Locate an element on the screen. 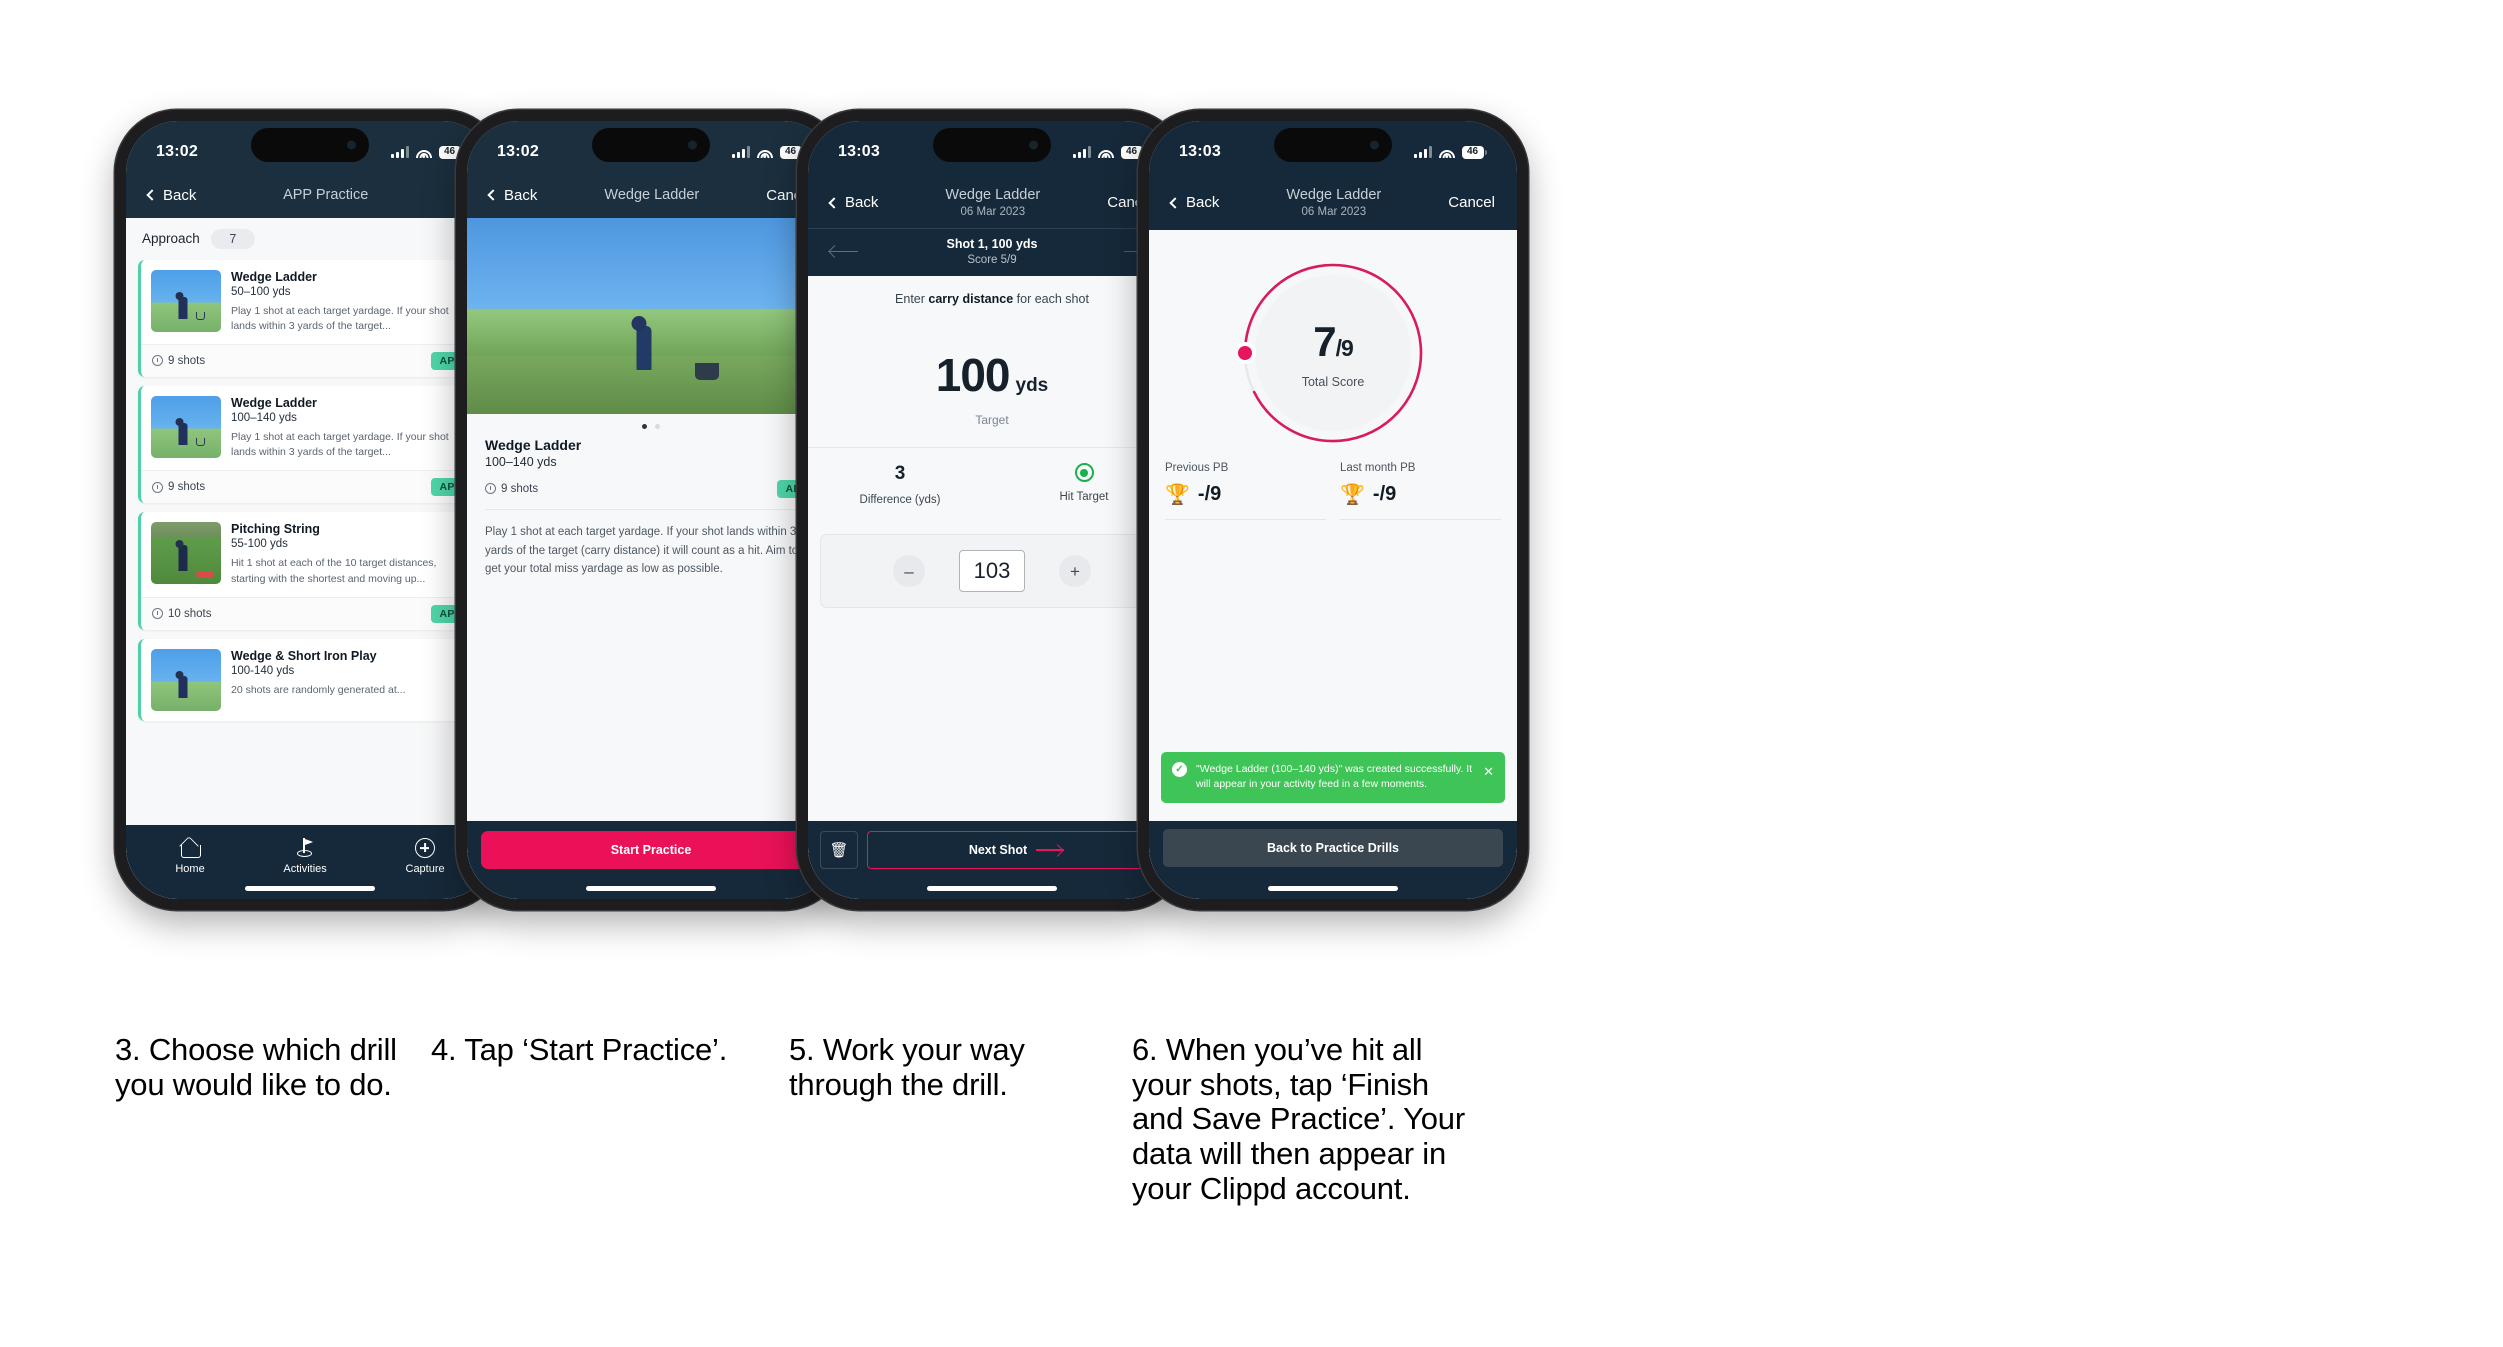 The width and height of the screenshot is (2503, 1347). next-shot-button: Next Shot is located at coordinates (1015, 850).